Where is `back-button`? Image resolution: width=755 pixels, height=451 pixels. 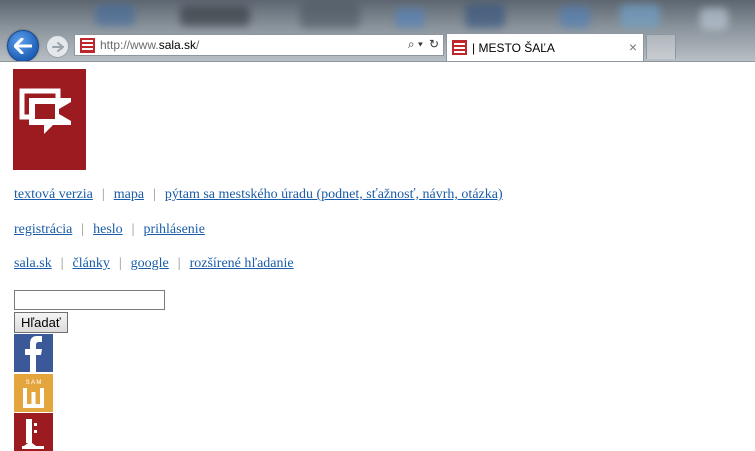
back-button is located at coordinates (23, 46).